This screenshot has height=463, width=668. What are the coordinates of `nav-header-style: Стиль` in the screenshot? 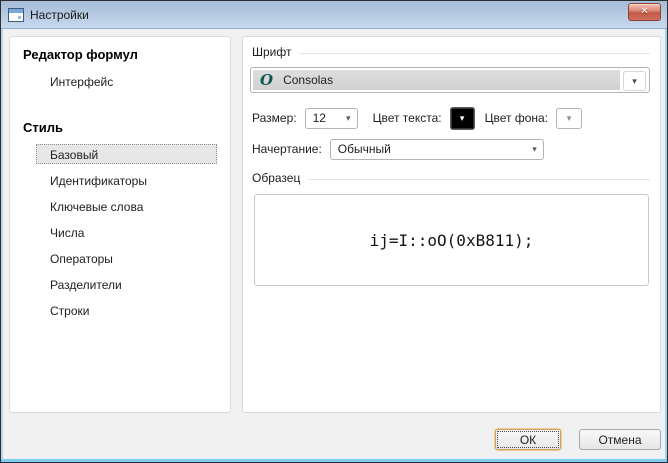 It's located at (43, 127).